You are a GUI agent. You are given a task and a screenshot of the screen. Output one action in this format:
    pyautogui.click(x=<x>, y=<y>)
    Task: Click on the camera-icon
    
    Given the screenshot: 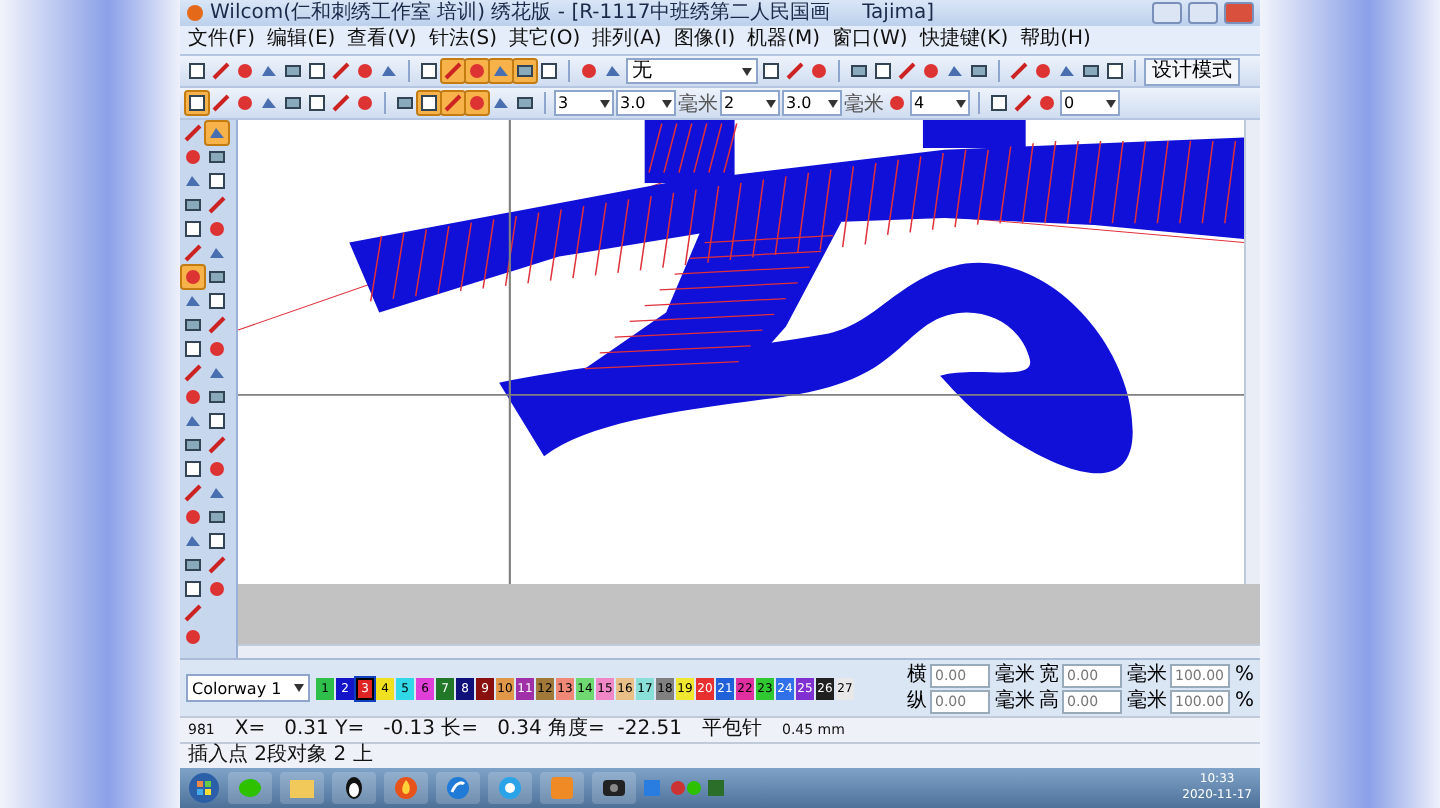 What is the action you would take?
    pyautogui.click(x=614, y=788)
    